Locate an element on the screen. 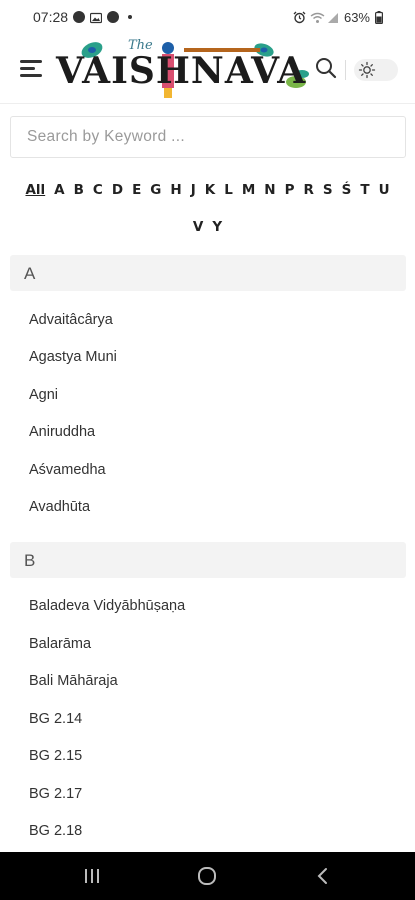  back-icon is located at coordinates (322, 876).